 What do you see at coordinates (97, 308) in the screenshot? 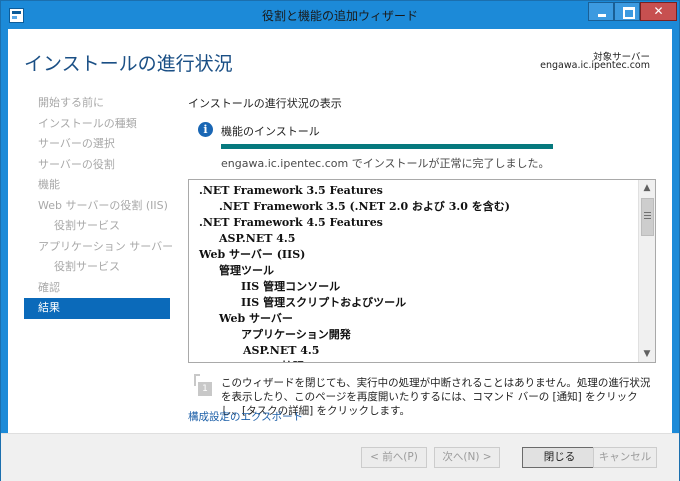
I see `nav-item-results: 結果` at bounding box center [97, 308].